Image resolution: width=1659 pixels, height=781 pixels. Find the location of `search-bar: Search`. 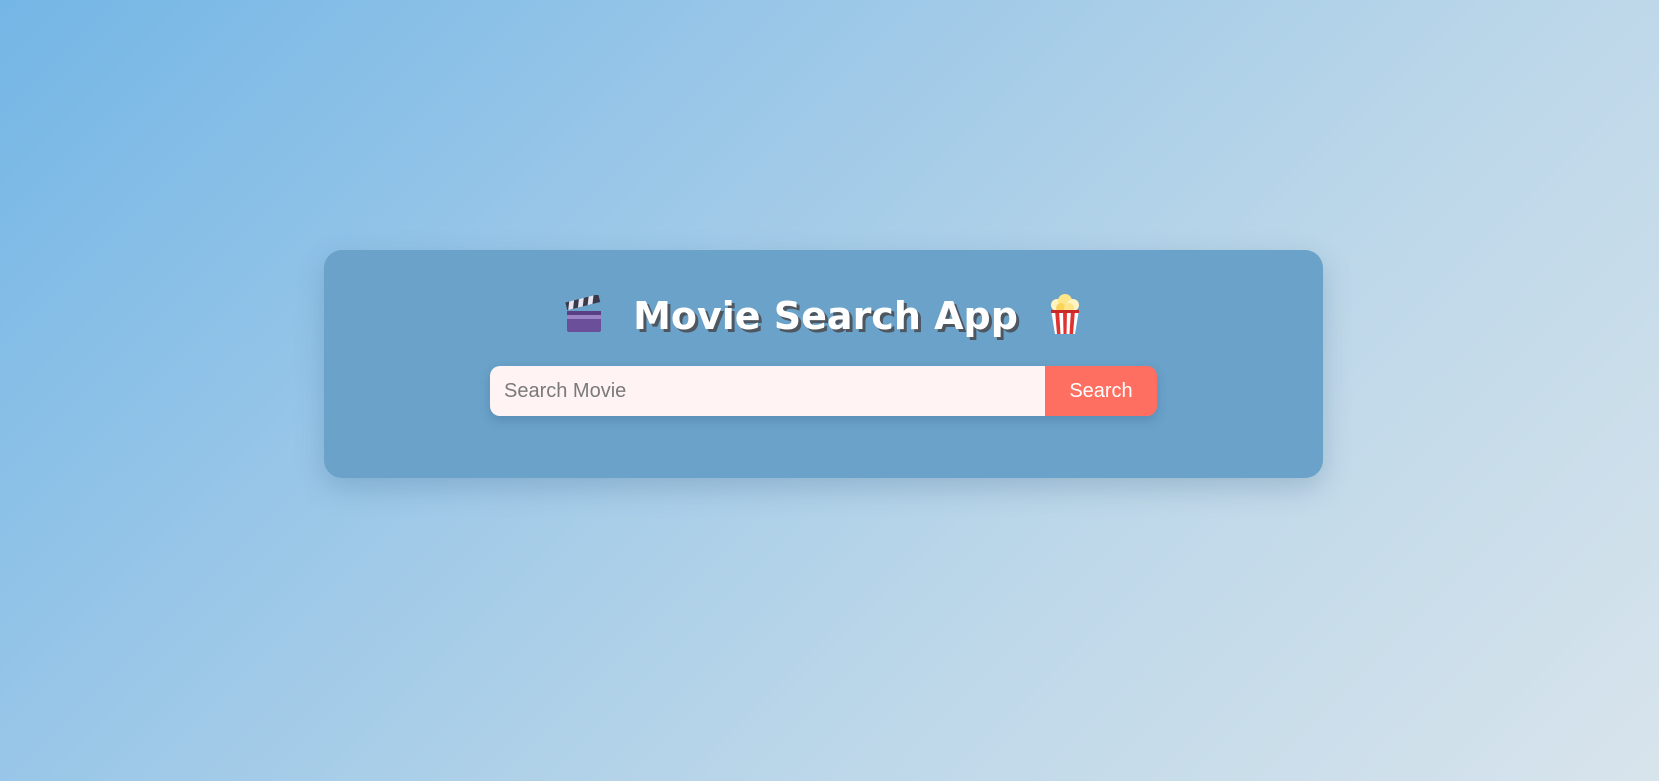

search-bar: Search is located at coordinates (823, 391).